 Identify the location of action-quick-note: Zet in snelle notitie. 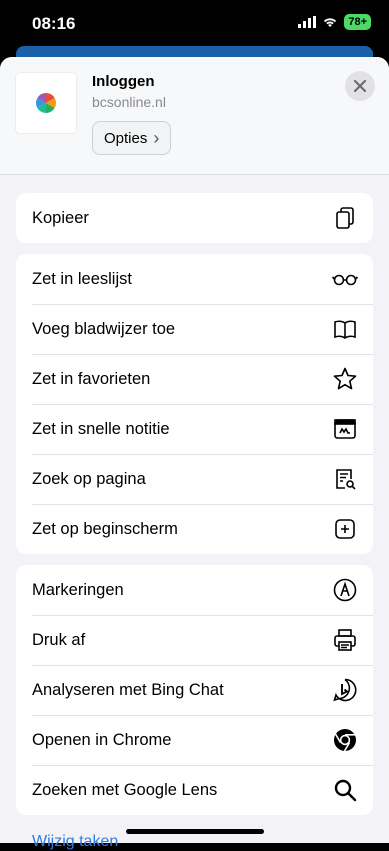
(194, 429).